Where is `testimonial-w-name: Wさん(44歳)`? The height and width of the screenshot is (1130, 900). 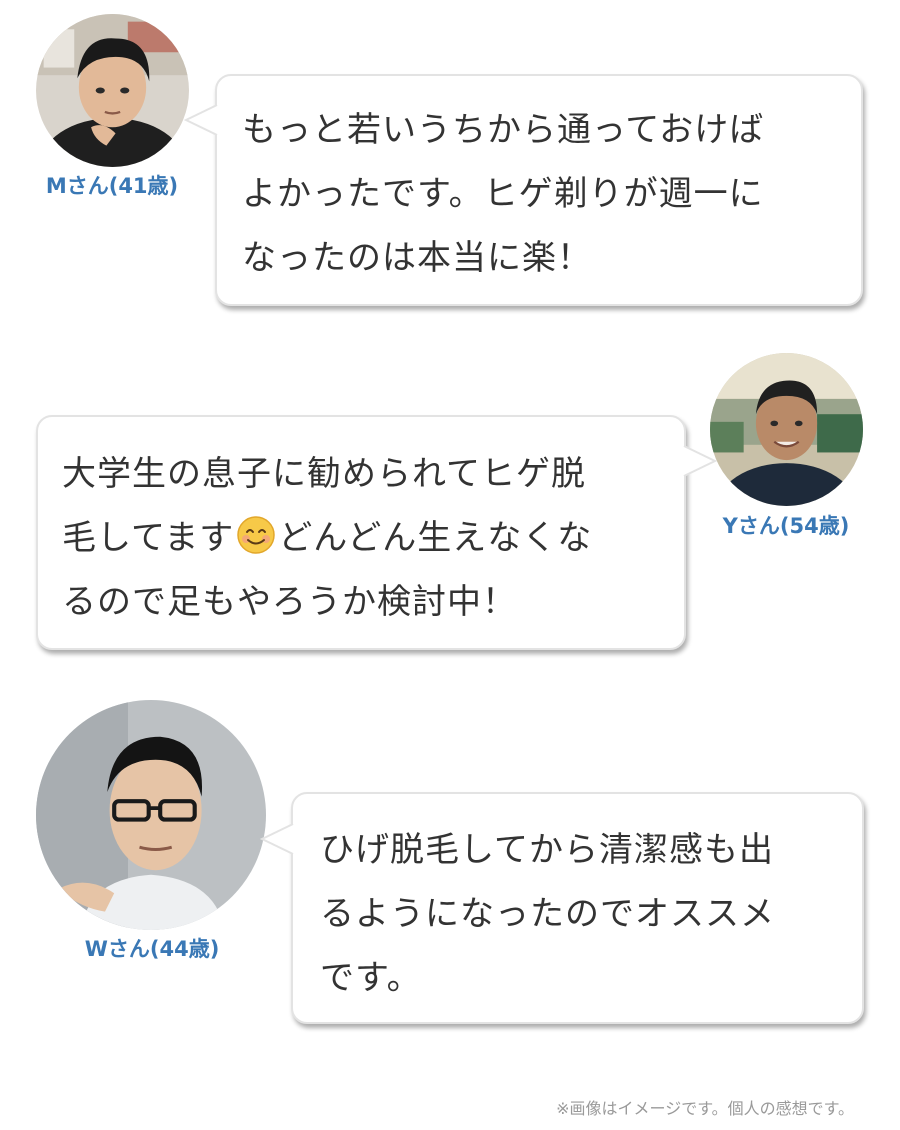
testimonial-w-name: Wさん(44歳) is located at coordinates (152, 949).